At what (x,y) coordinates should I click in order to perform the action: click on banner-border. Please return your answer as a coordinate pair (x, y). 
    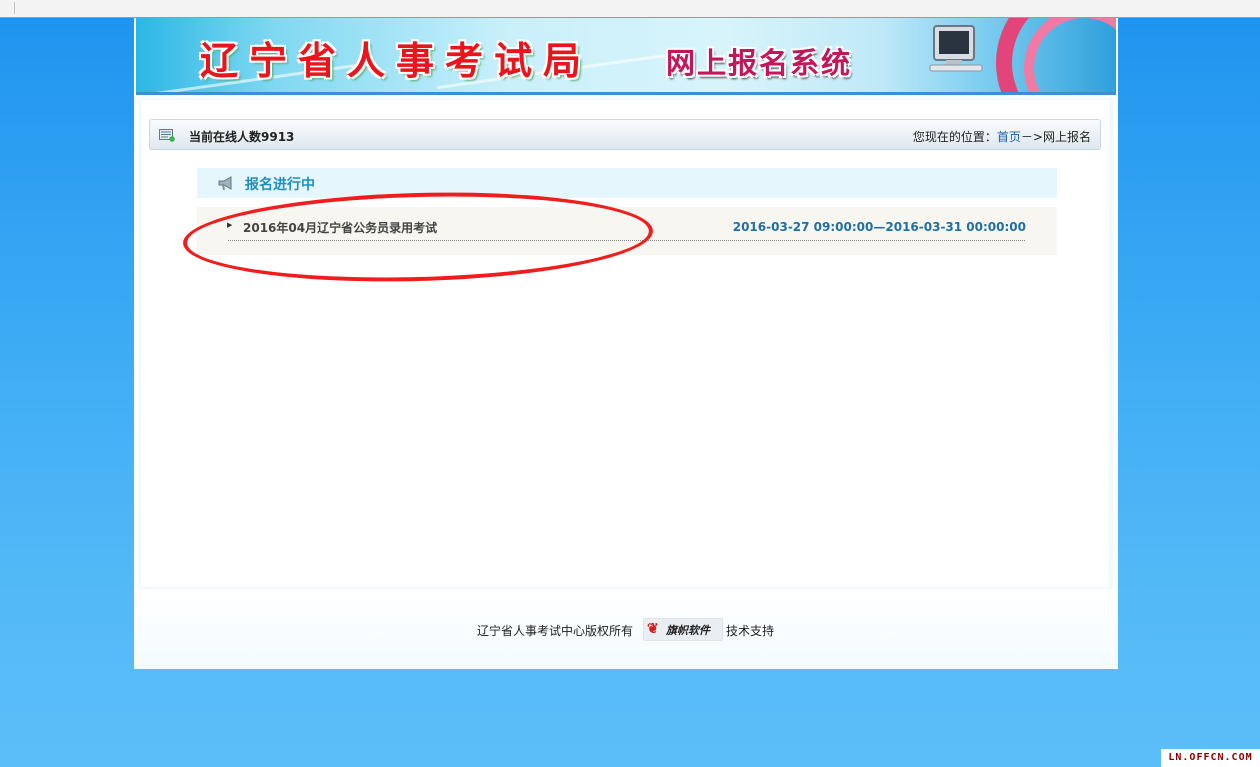
    Looking at the image, I should click on (626, 93).